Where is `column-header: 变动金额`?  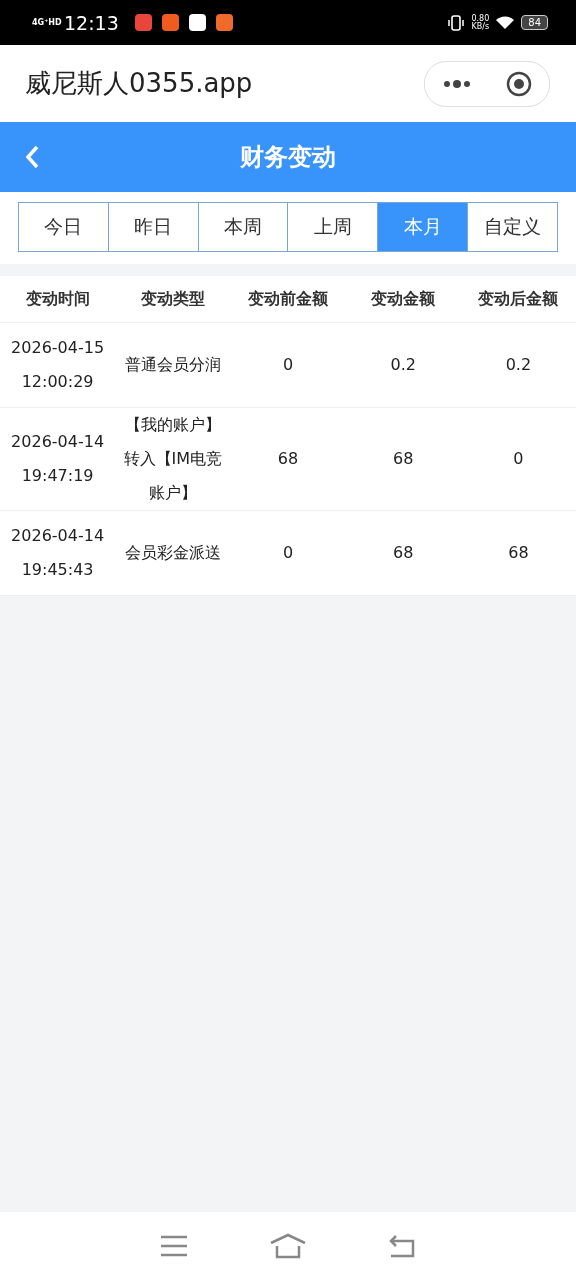
column-header: 变动金额 is located at coordinates (403, 299).